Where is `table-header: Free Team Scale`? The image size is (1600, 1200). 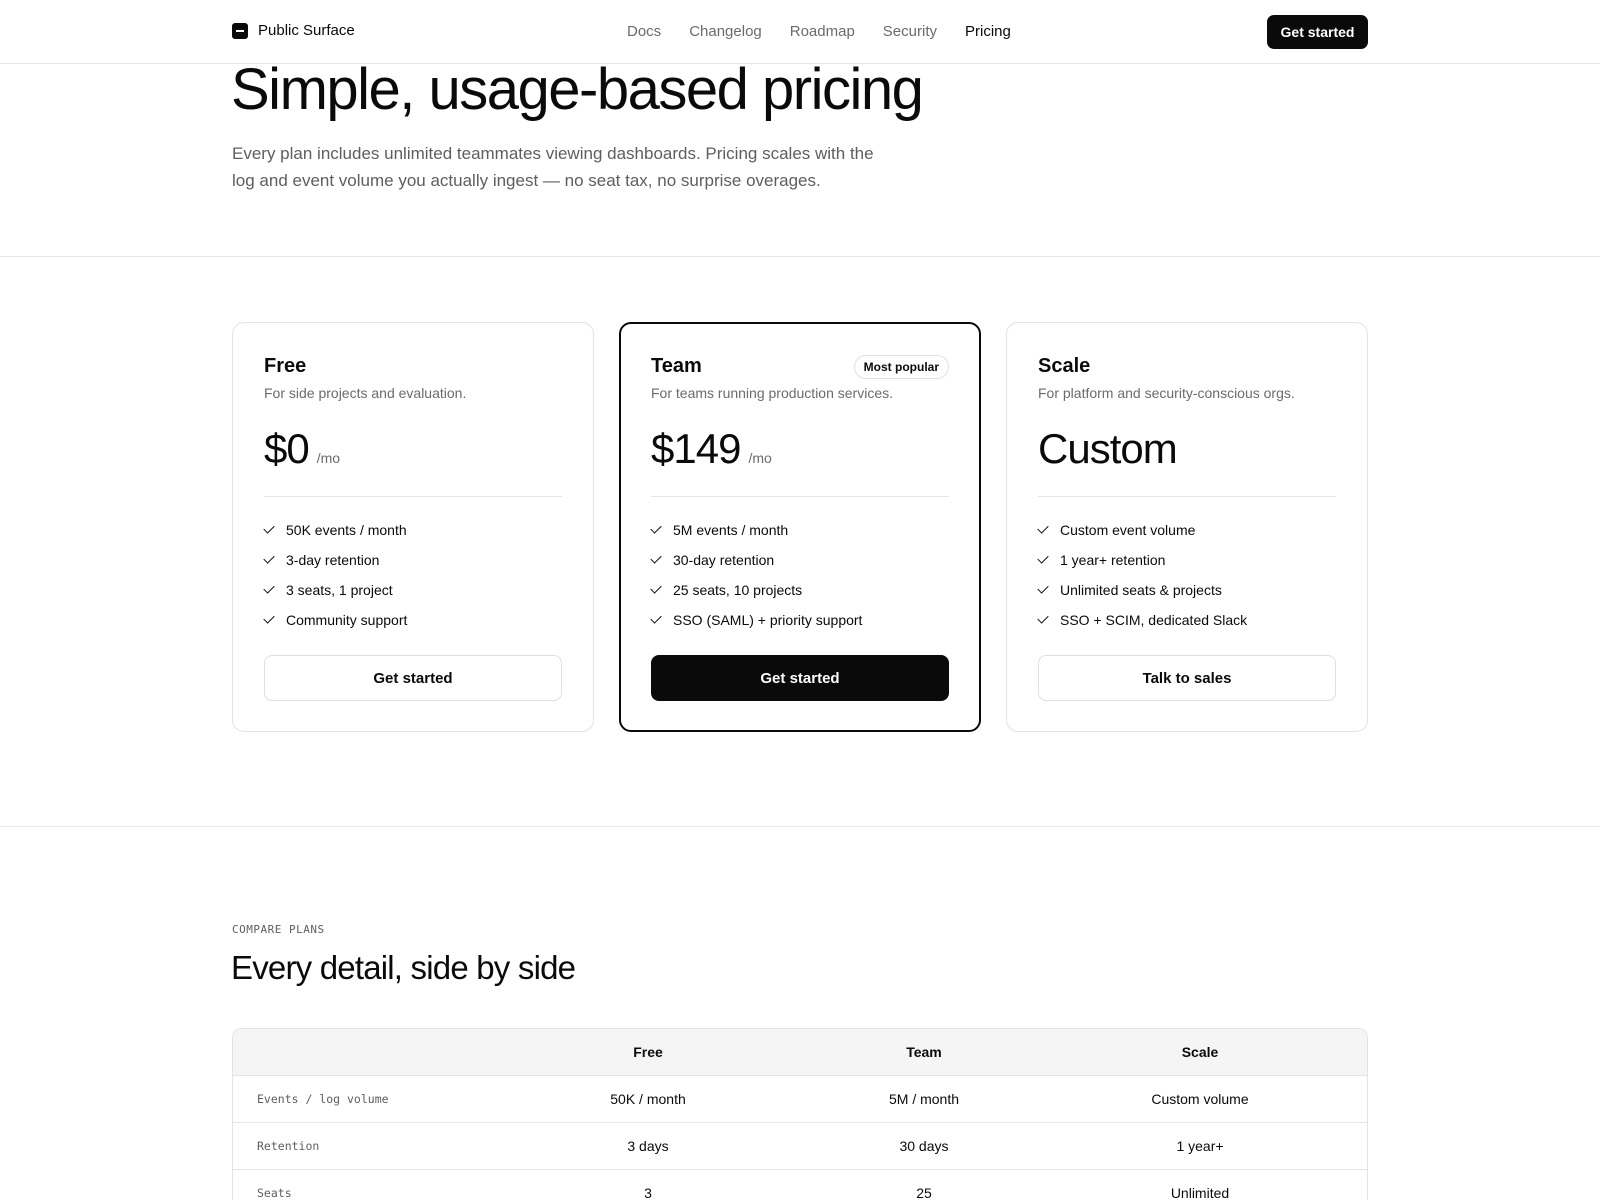
table-header: Free Team Scale is located at coordinates (800, 1052).